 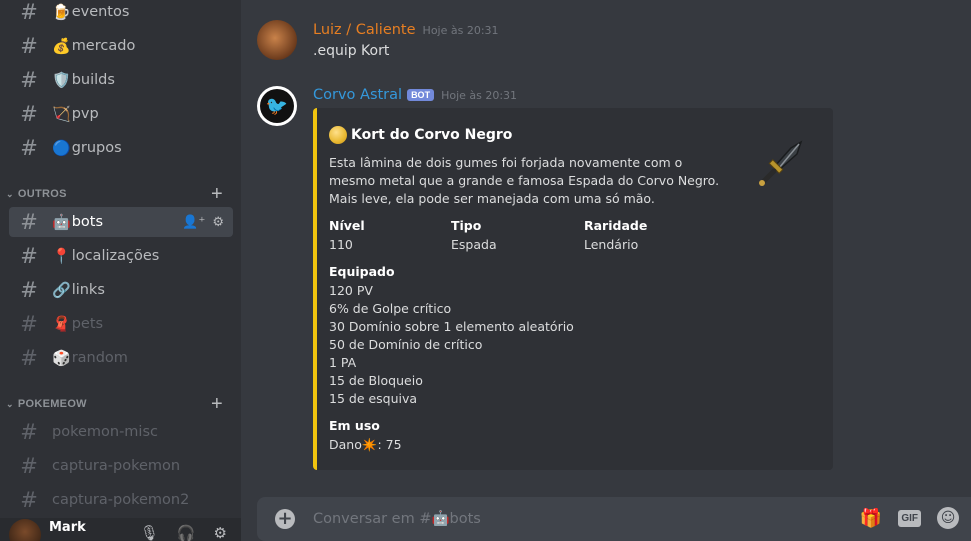 What do you see at coordinates (466, 225) in the screenshot?
I see `field-tipo-name: Tipo` at bounding box center [466, 225].